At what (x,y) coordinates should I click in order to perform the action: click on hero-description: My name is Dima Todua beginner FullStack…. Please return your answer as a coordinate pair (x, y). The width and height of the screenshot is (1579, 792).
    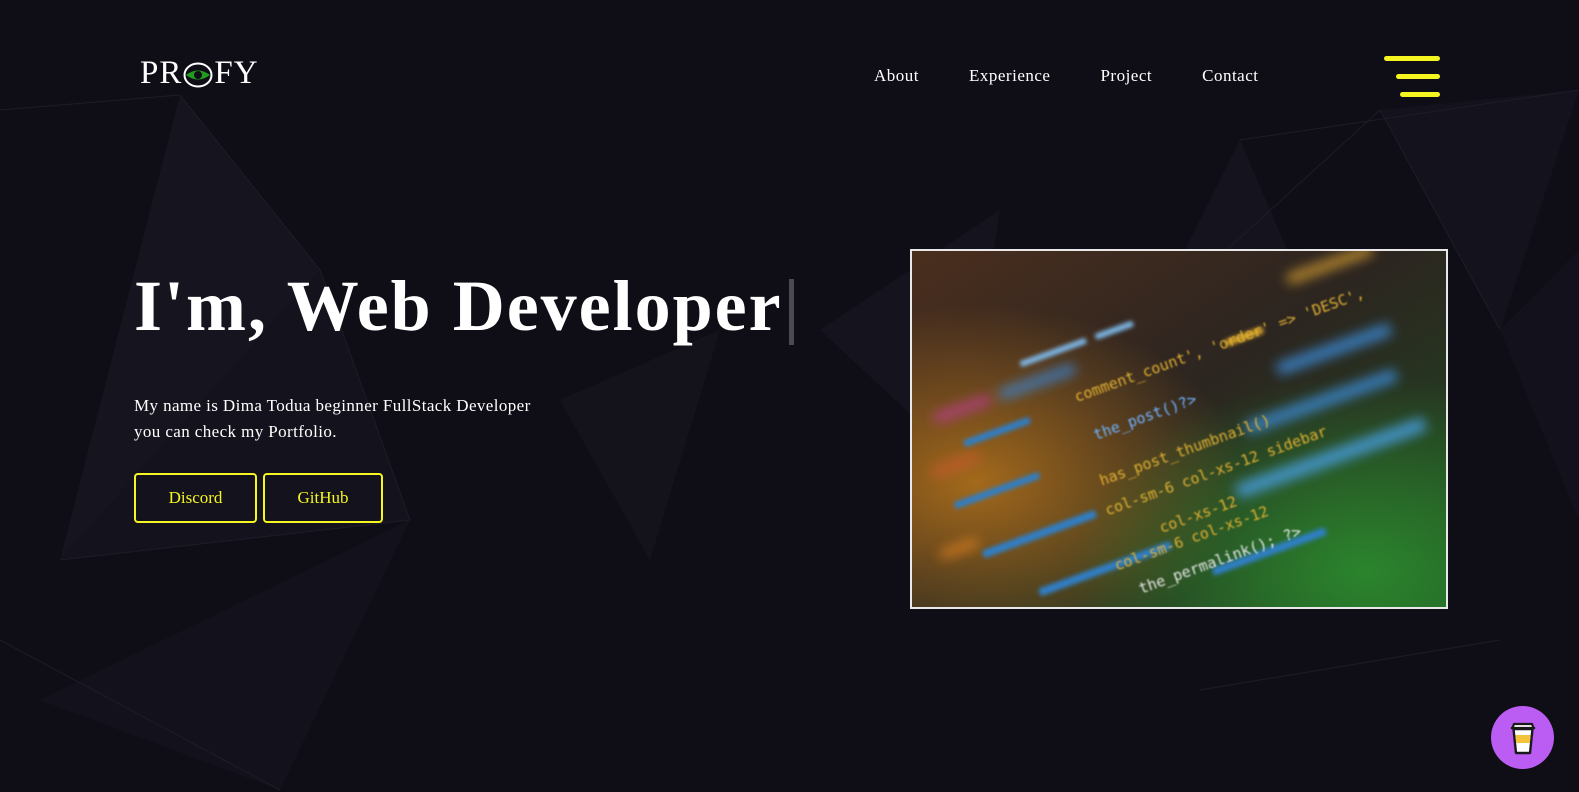
    Looking at the image, I should click on (364, 419).